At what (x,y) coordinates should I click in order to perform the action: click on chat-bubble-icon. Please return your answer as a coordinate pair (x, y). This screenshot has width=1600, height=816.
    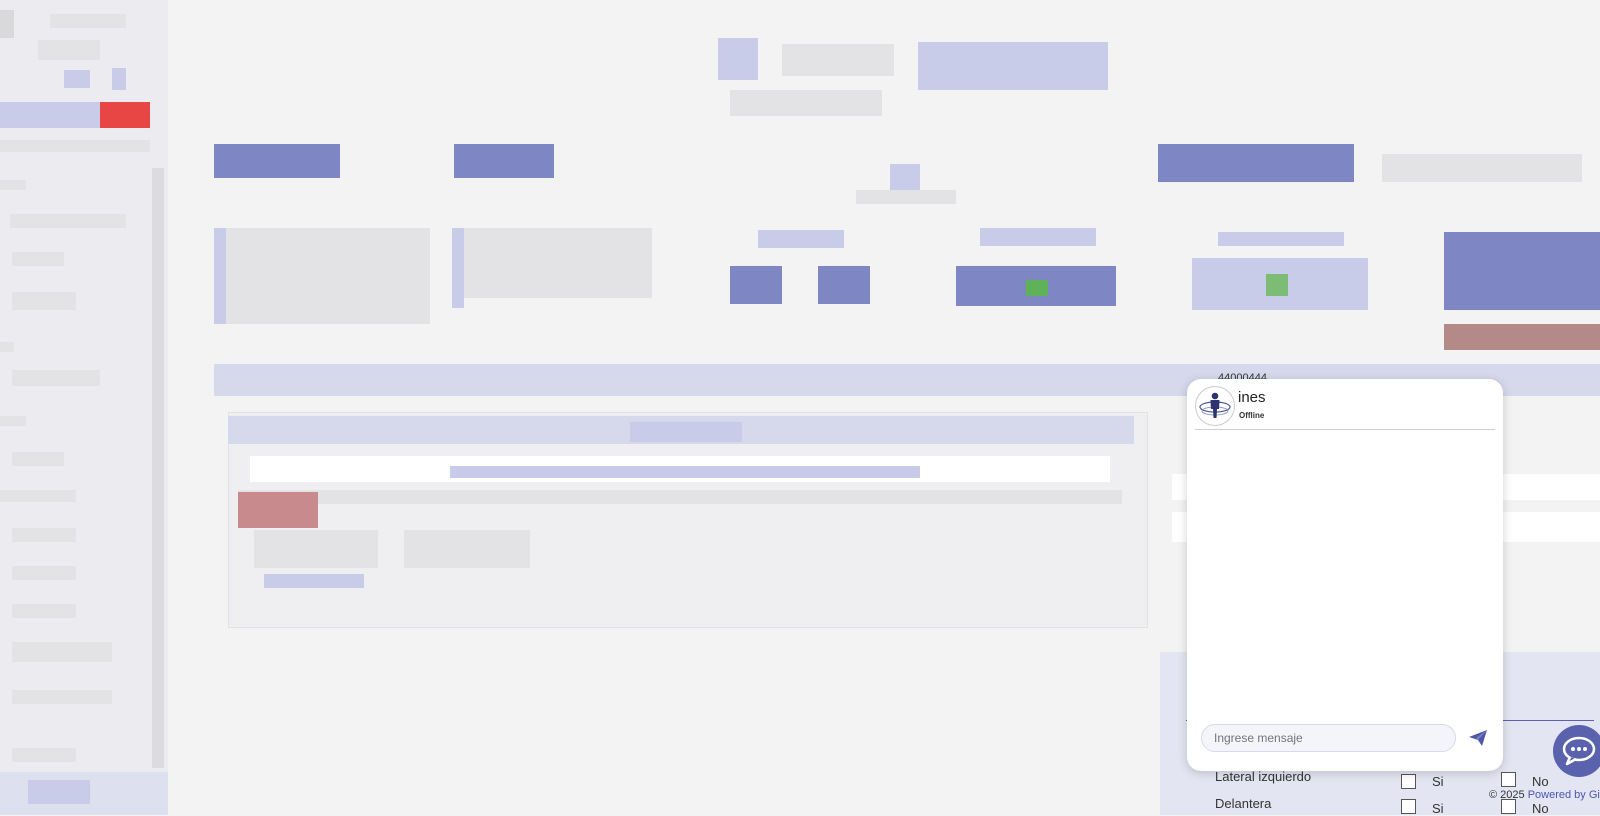
    Looking at the image, I should click on (1579, 751).